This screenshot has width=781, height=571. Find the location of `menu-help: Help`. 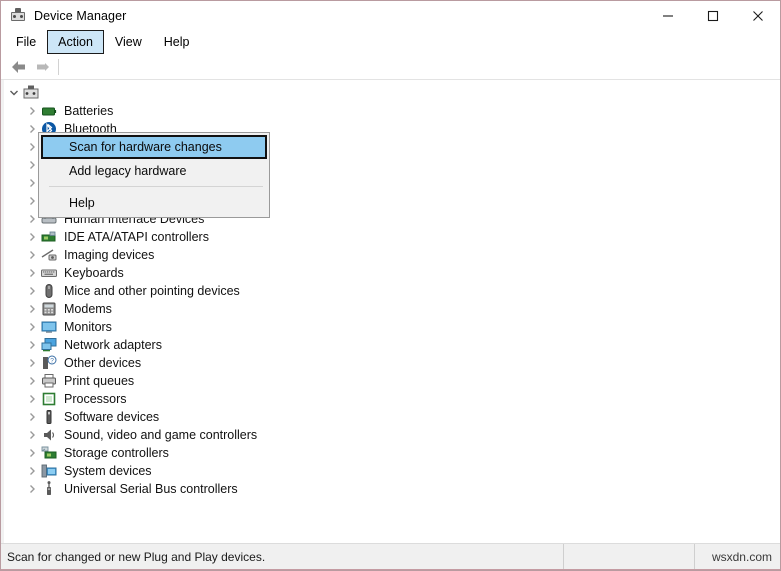

menu-help: Help is located at coordinates (177, 42).